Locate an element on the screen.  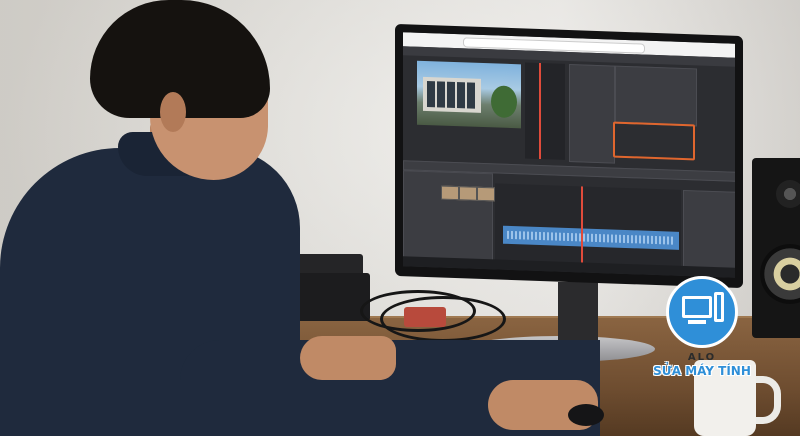
red-connector is located at coordinates (425, 317).